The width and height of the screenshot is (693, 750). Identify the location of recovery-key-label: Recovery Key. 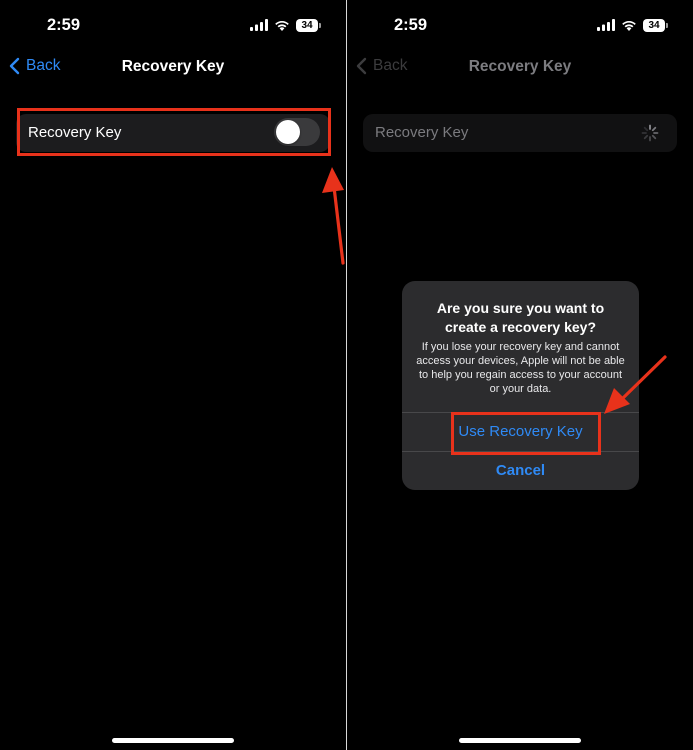
(422, 132).